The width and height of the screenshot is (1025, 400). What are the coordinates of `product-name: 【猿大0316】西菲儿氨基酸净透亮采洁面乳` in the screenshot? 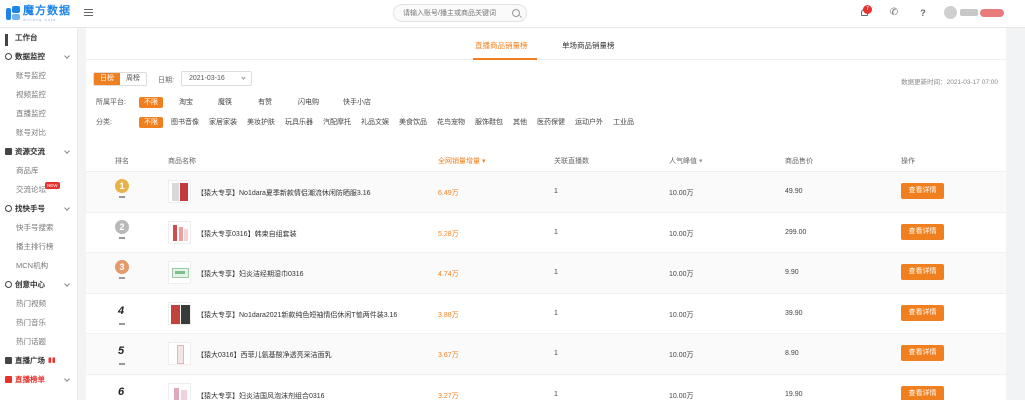 It's located at (264, 355).